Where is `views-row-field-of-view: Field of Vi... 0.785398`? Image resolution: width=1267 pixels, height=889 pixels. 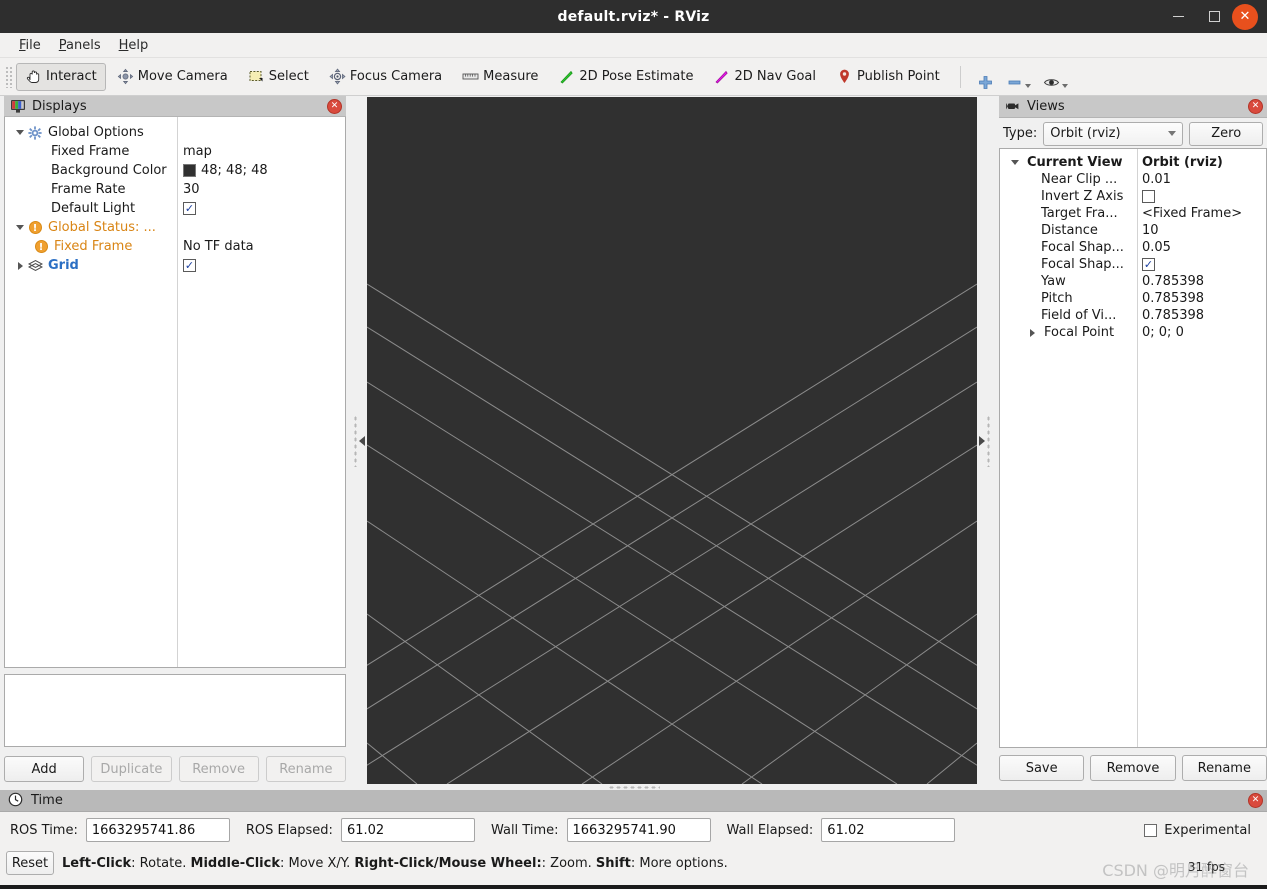
views-row-field-of-view: Field of Vi... 0.785398 is located at coordinates (1133, 315).